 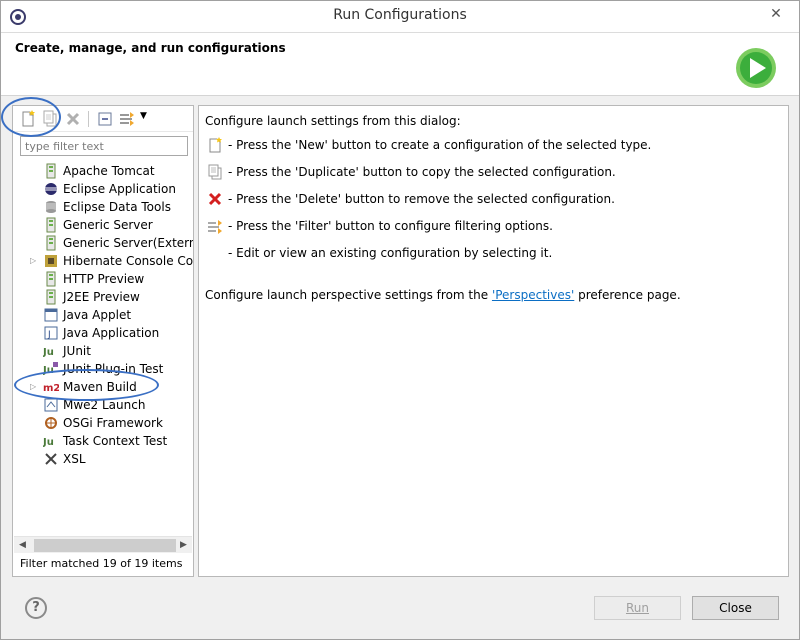 What do you see at coordinates (51, 459) in the screenshot?
I see `xsl-icon` at bounding box center [51, 459].